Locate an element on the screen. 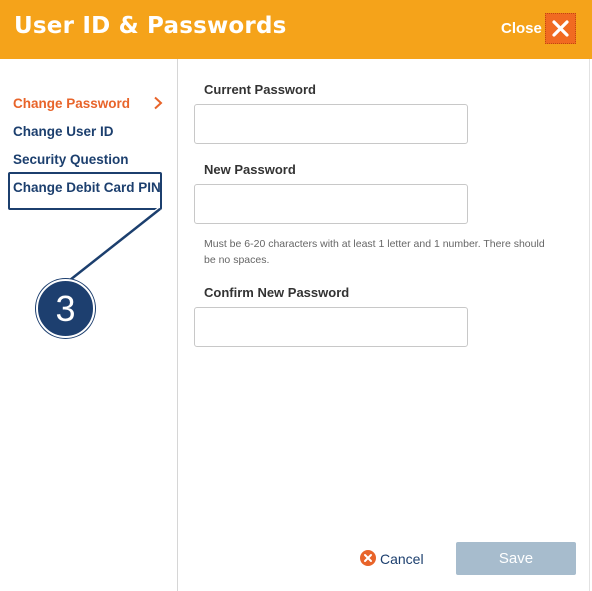 The image size is (592, 591). callout-highlight-box is located at coordinates (85, 191).